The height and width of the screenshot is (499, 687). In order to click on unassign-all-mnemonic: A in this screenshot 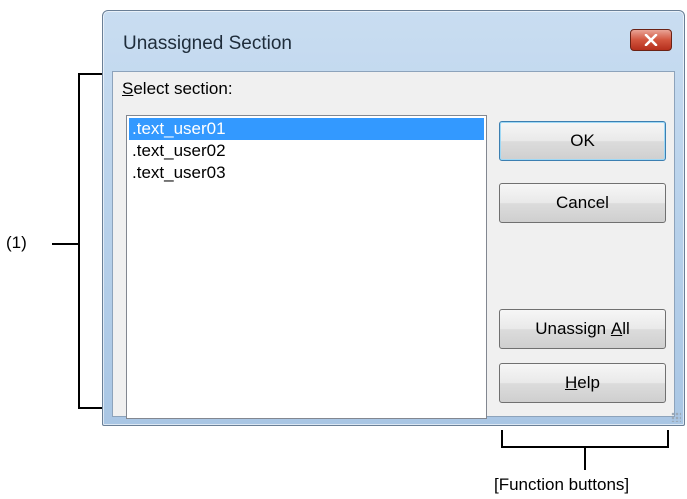, I will do `click(616, 328)`.